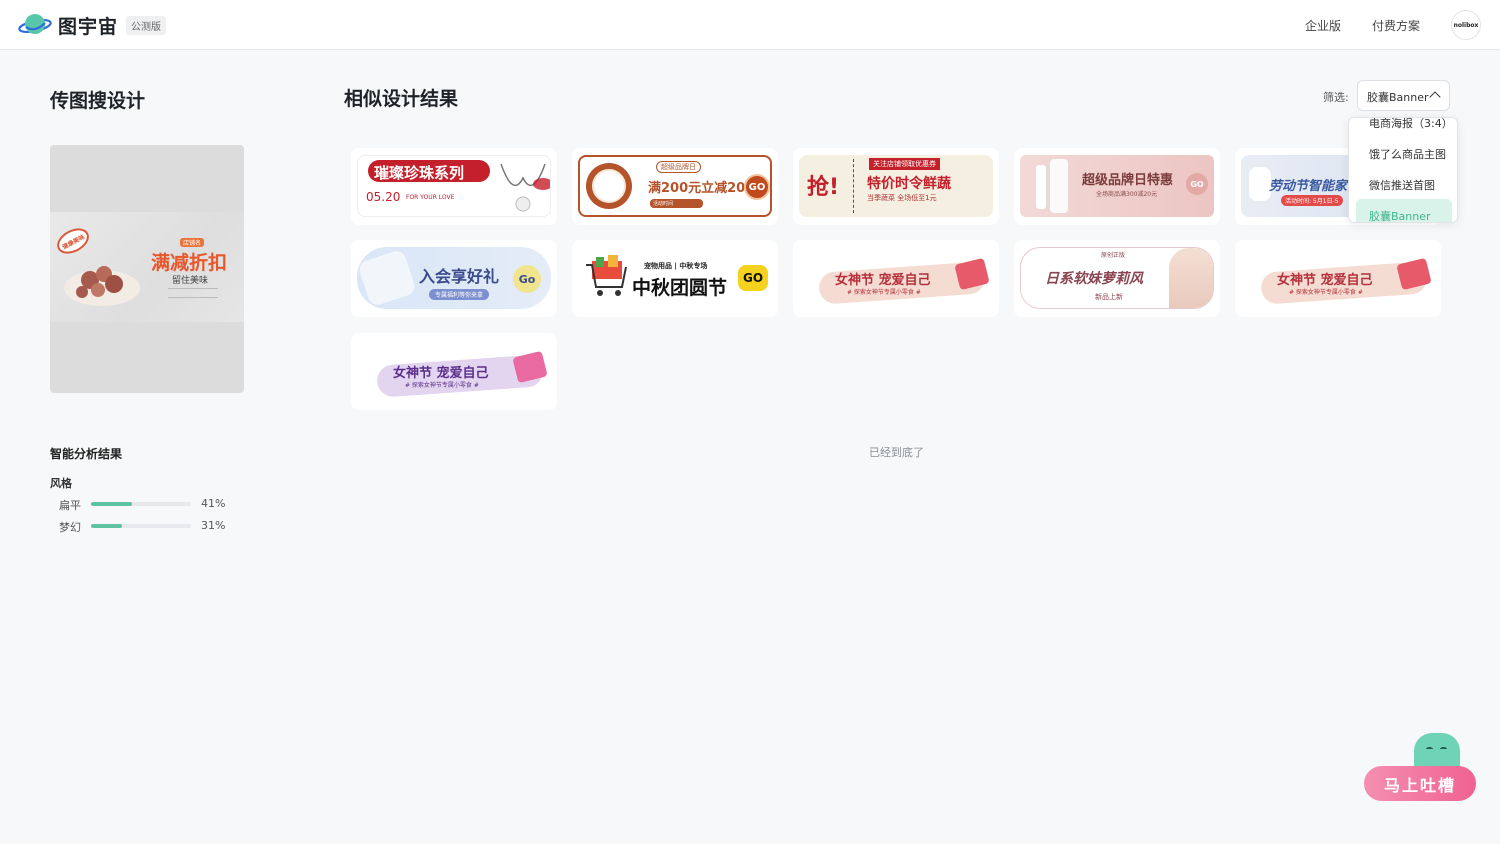 The image size is (1500, 844). I want to click on feedback-widget: 马上吐槽, so click(1420, 767).